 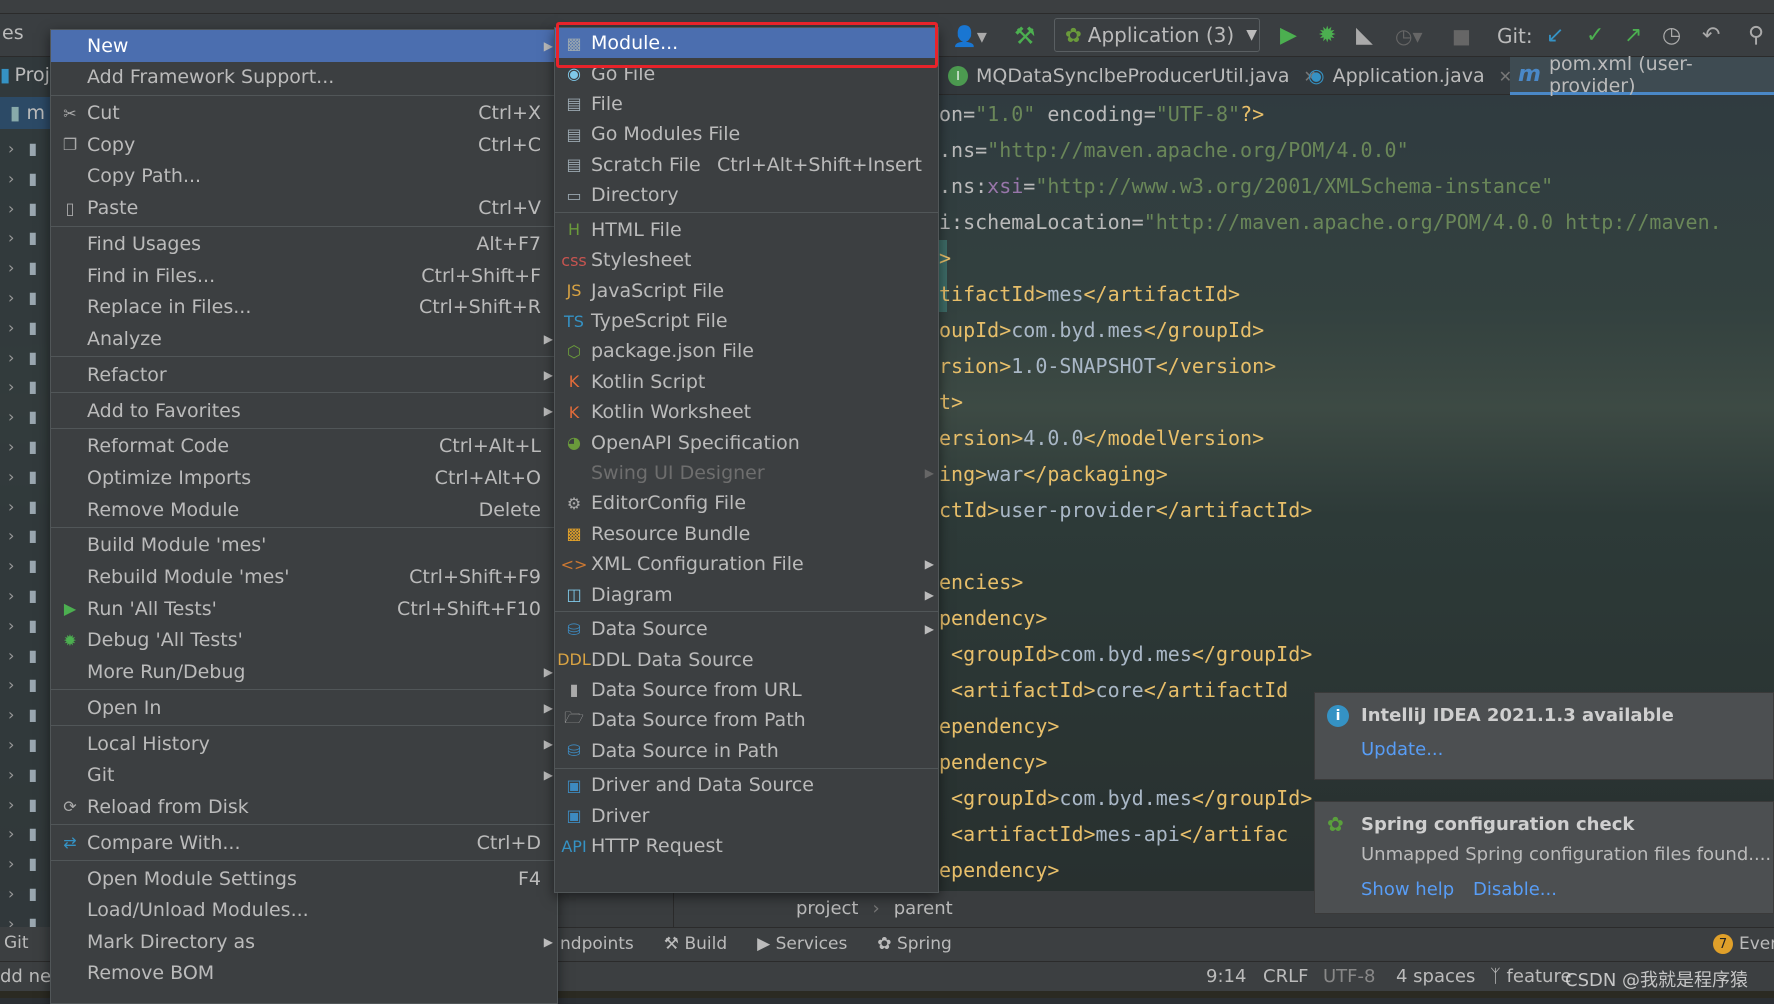 I want to click on menu-item-scratch-file: ▤ Scratch File Ctrl+Alt+Shift+Insert, so click(x=746, y=165).